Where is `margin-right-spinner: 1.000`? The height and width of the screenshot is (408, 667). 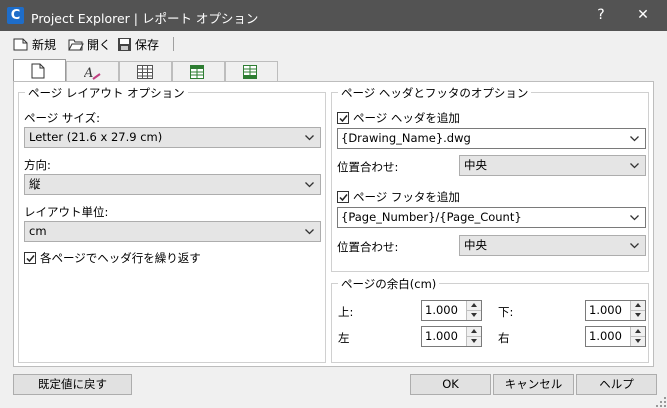 margin-right-spinner: 1.000 is located at coordinates (615, 336).